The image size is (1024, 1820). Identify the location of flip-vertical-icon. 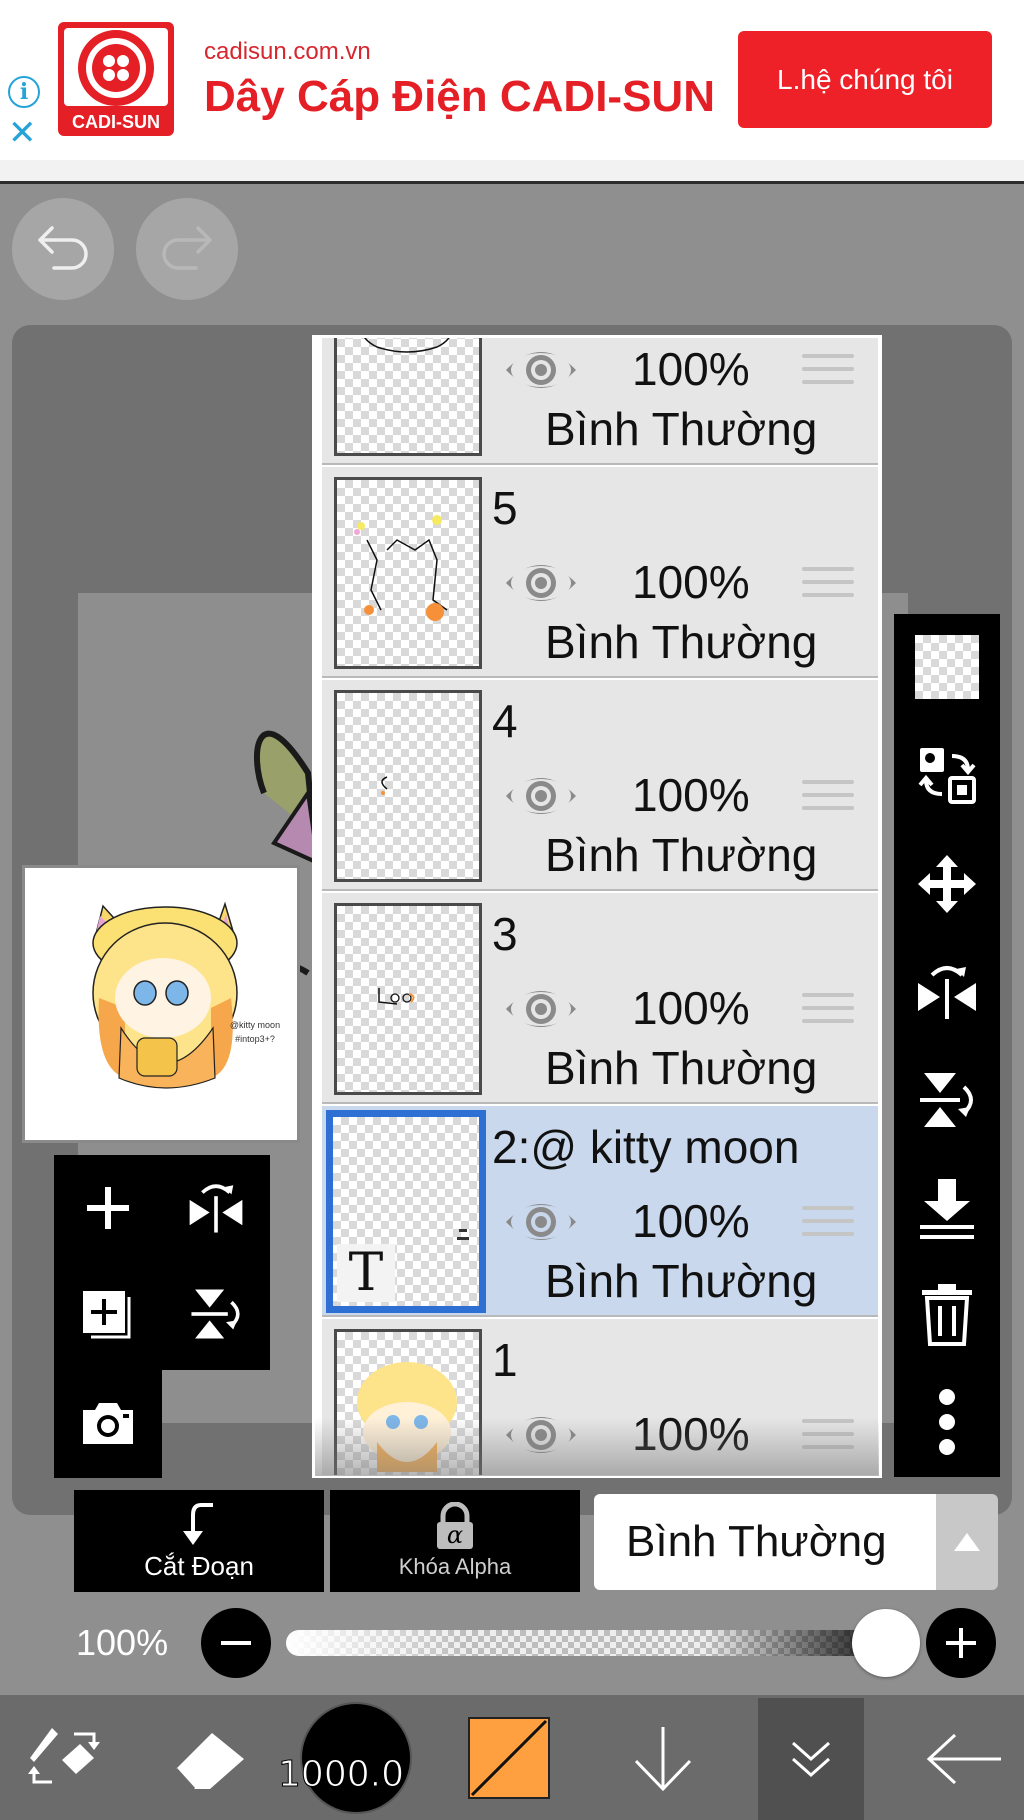
(946, 1100).